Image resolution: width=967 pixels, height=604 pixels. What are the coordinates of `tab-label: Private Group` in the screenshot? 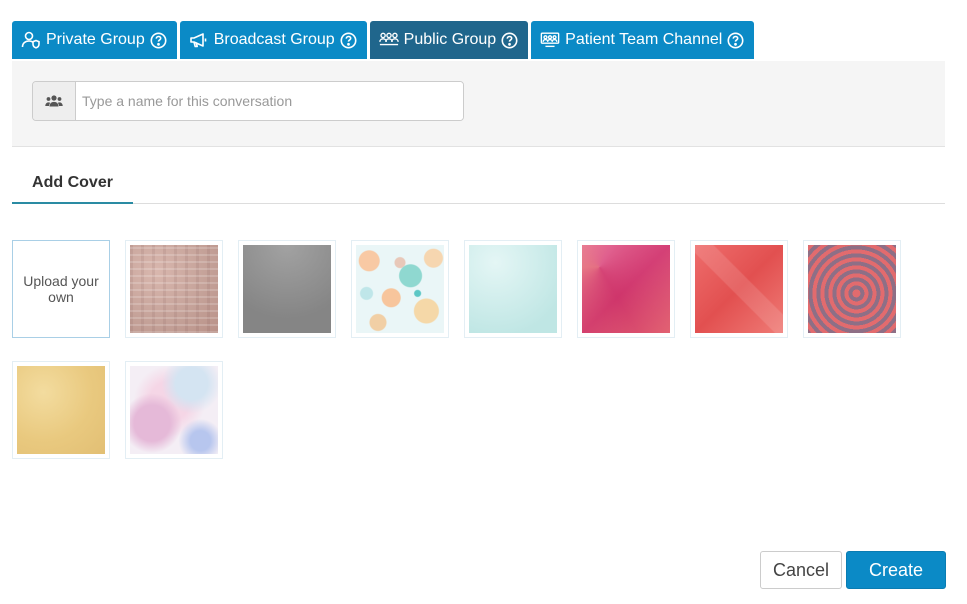 It's located at (95, 39).